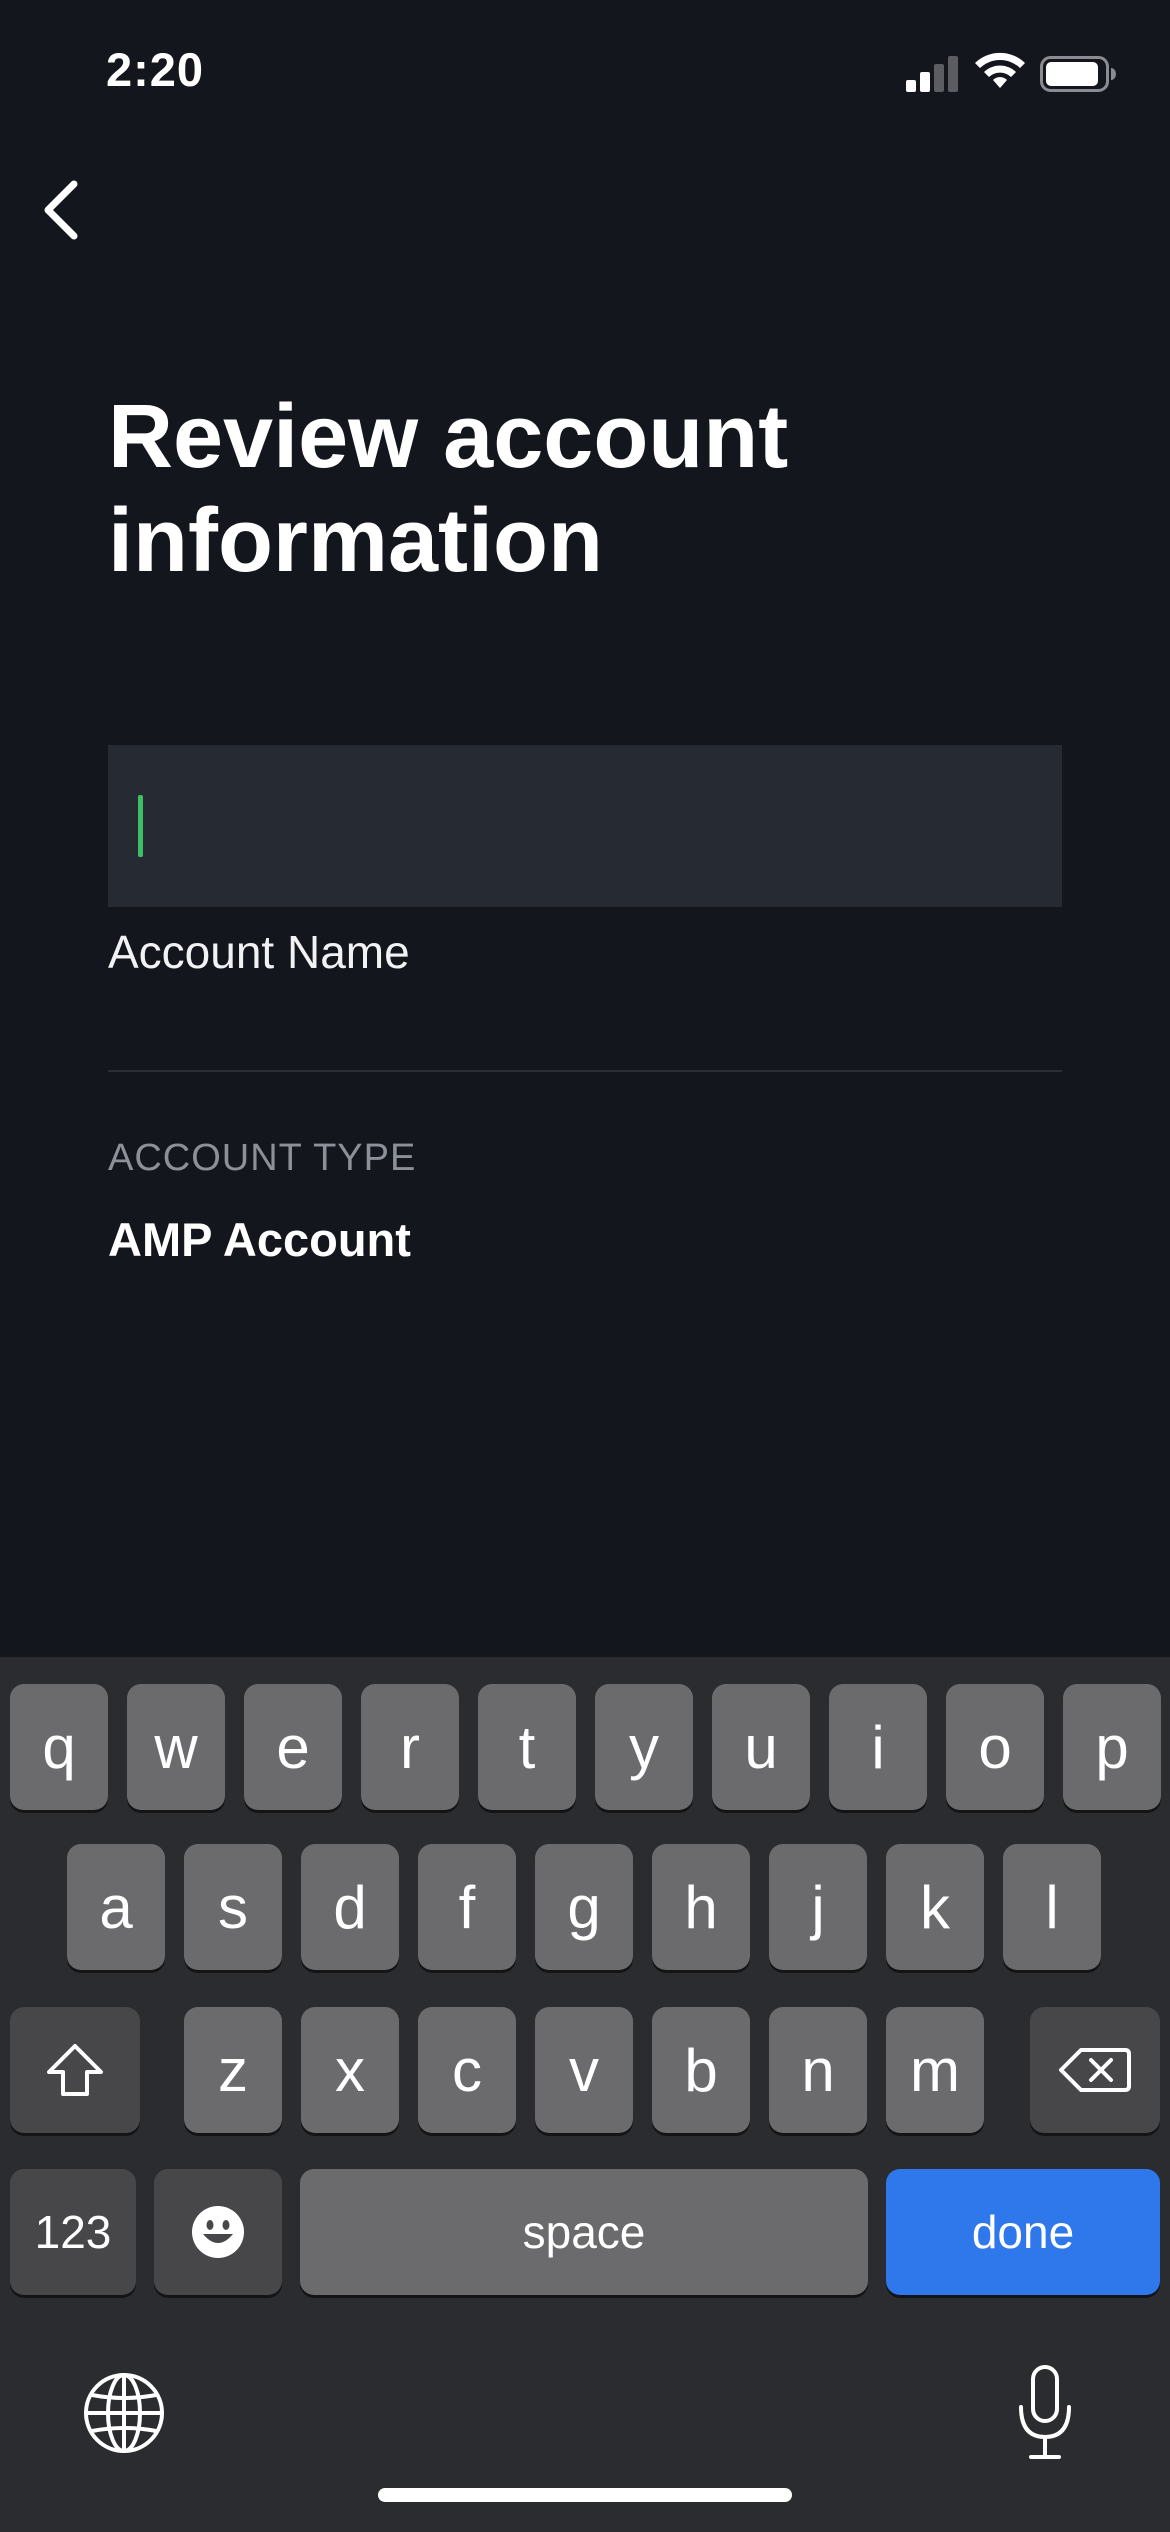 Image resolution: width=1170 pixels, height=2532 pixels. What do you see at coordinates (935, 2070) in the screenshot?
I see `key-m: m` at bounding box center [935, 2070].